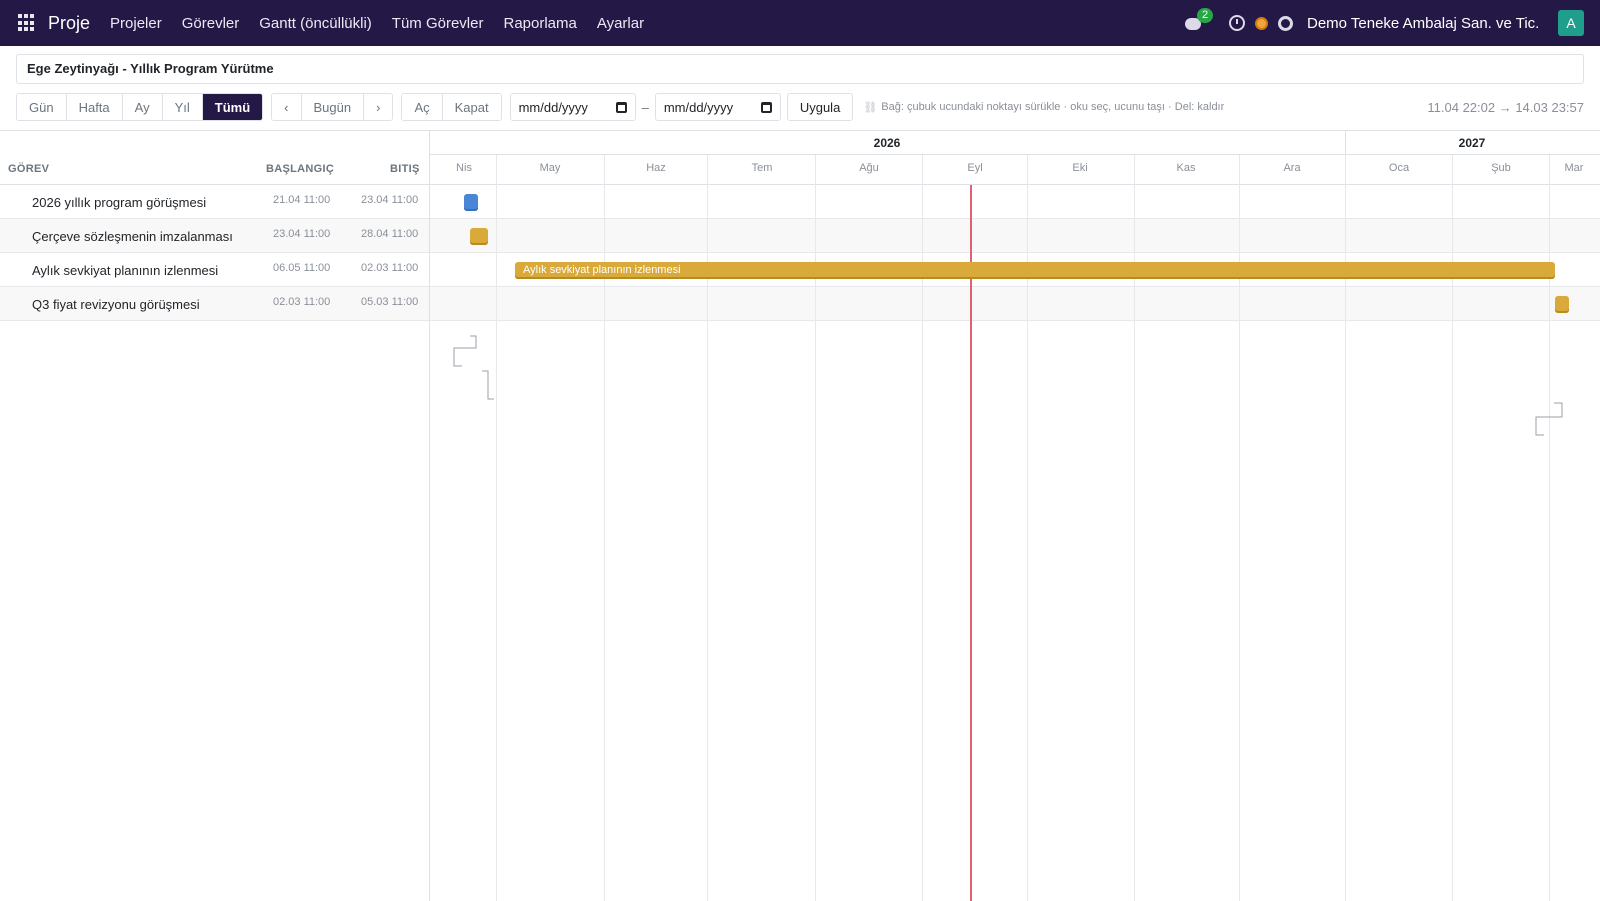  What do you see at coordinates (539, 23) in the screenshot?
I see `menu-reporting: Raporlama` at bounding box center [539, 23].